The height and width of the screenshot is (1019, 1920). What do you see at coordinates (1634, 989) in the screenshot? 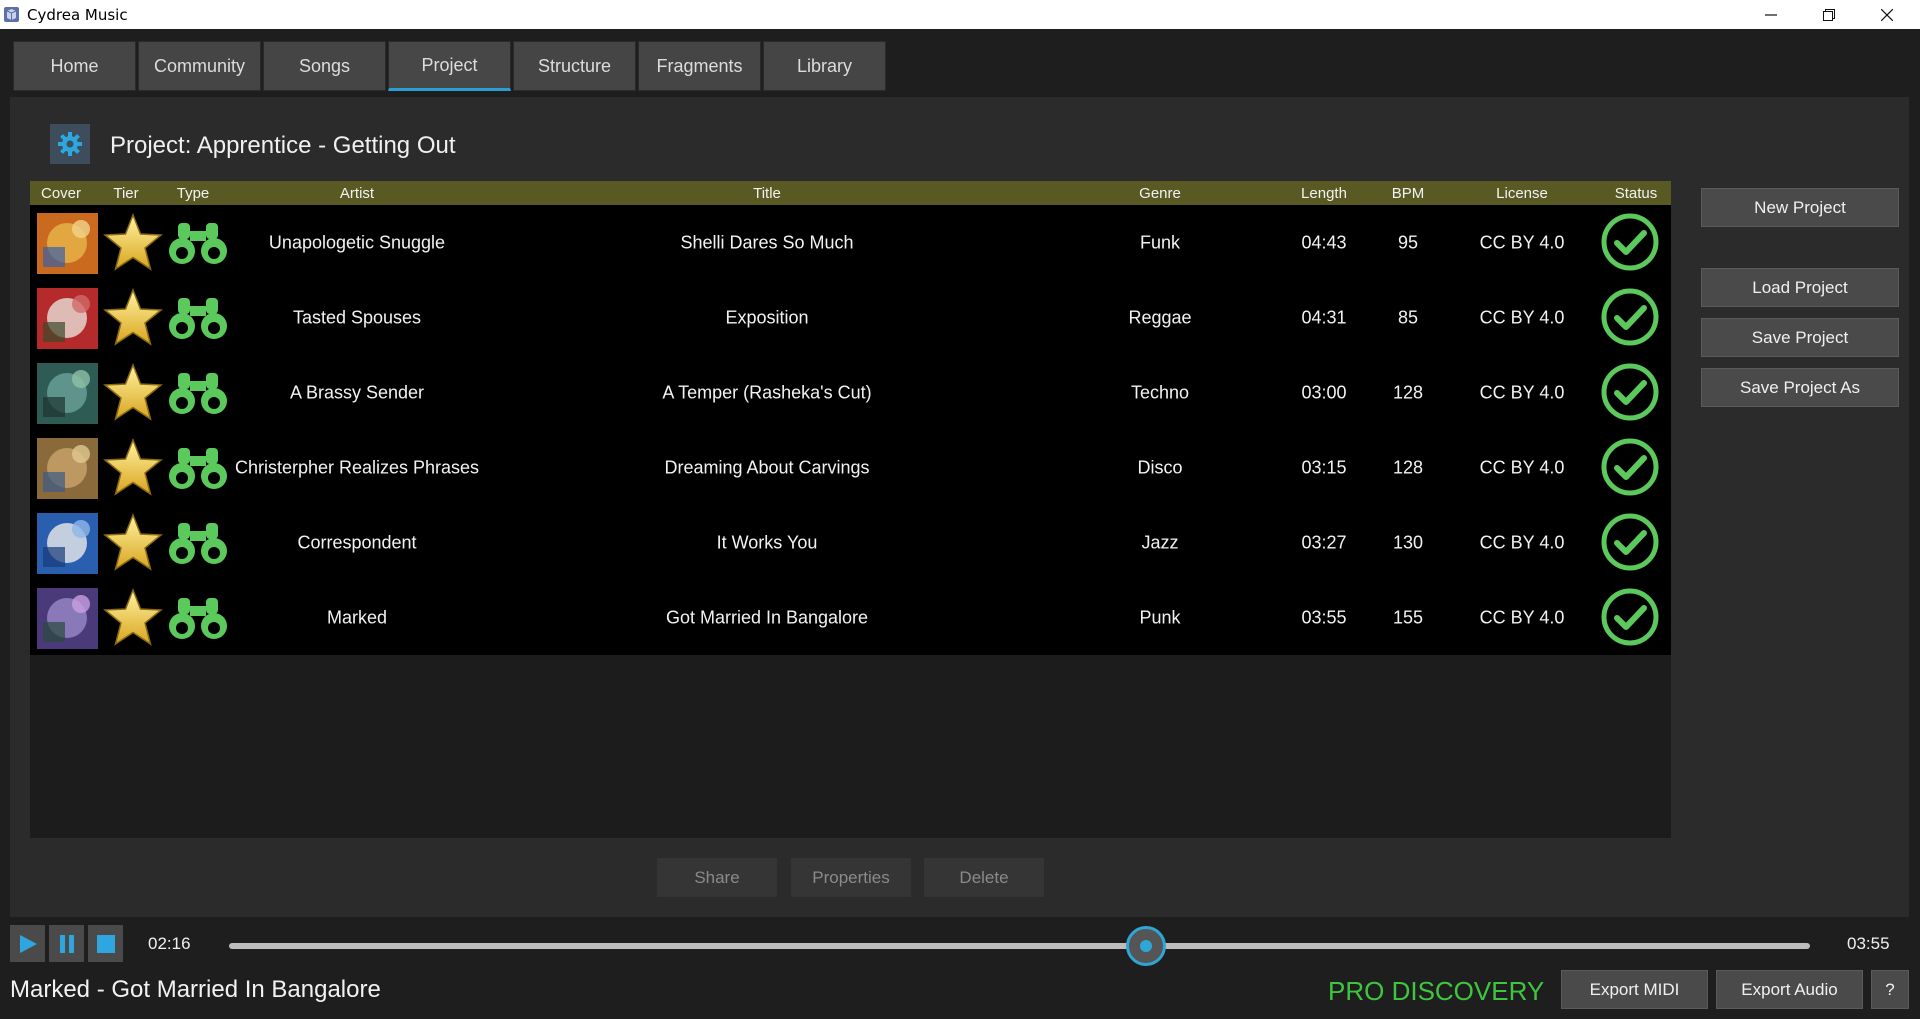
I see `export-midi-button: Export MIDI` at bounding box center [1634, 989].